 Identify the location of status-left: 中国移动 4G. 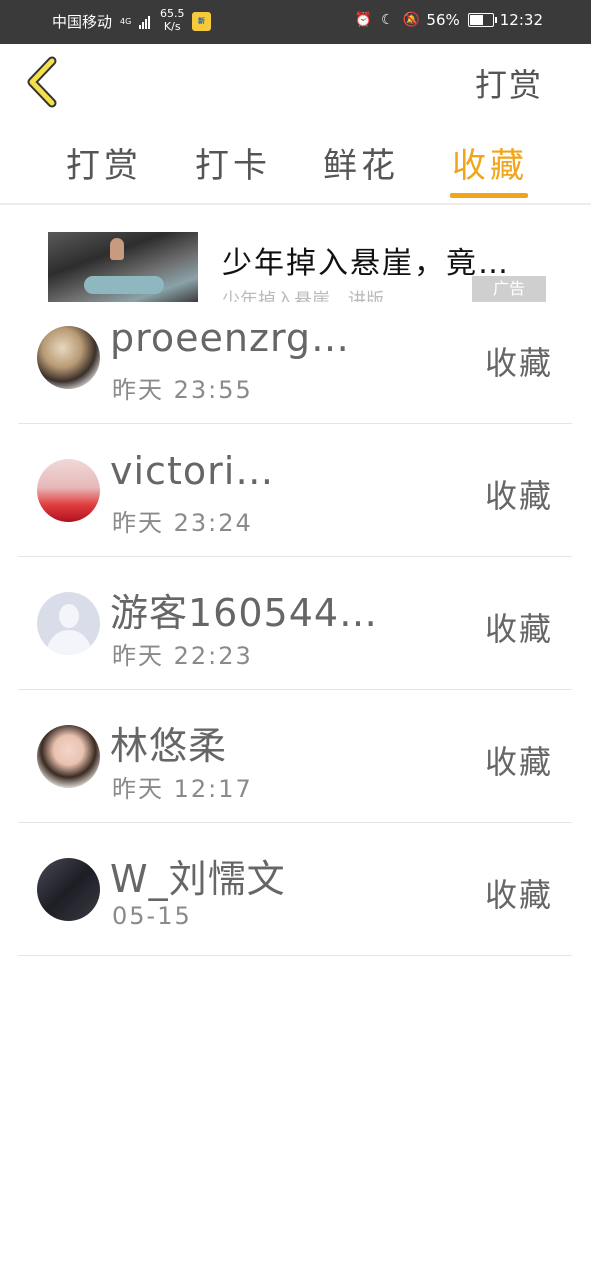
(101, 21).